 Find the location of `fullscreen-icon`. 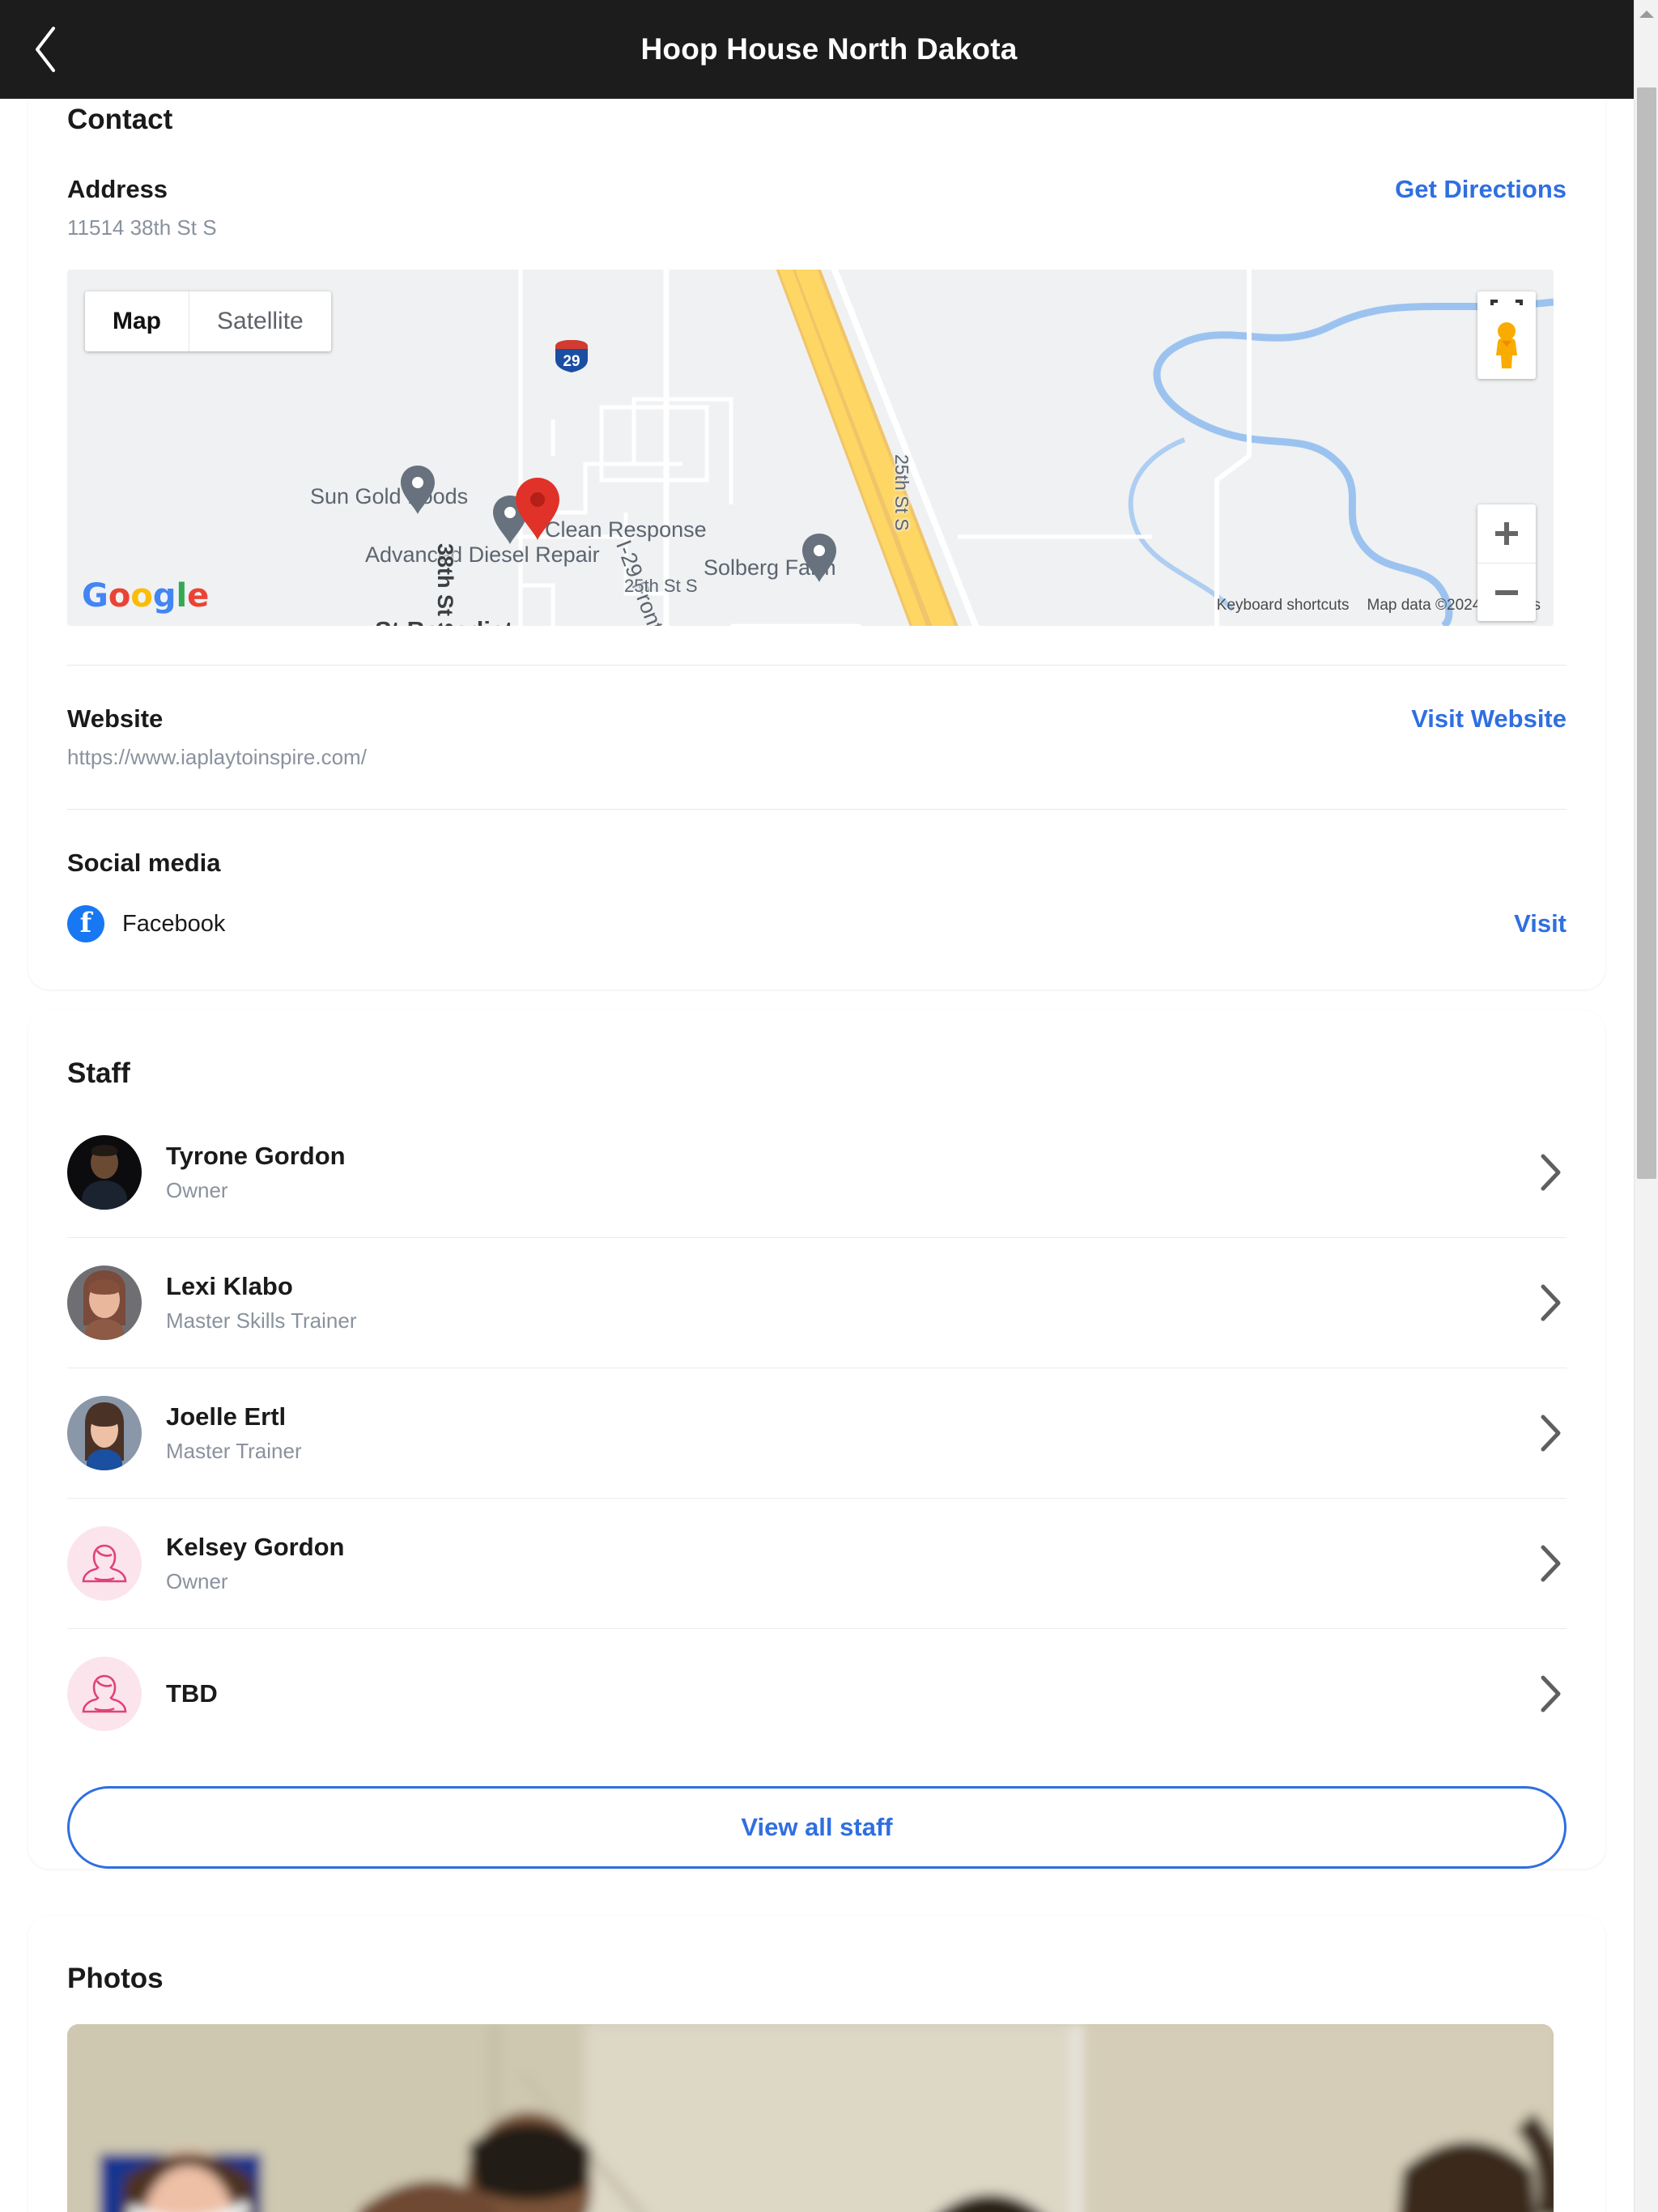

fullscreen-icon is located at coordinates (1506, 309).